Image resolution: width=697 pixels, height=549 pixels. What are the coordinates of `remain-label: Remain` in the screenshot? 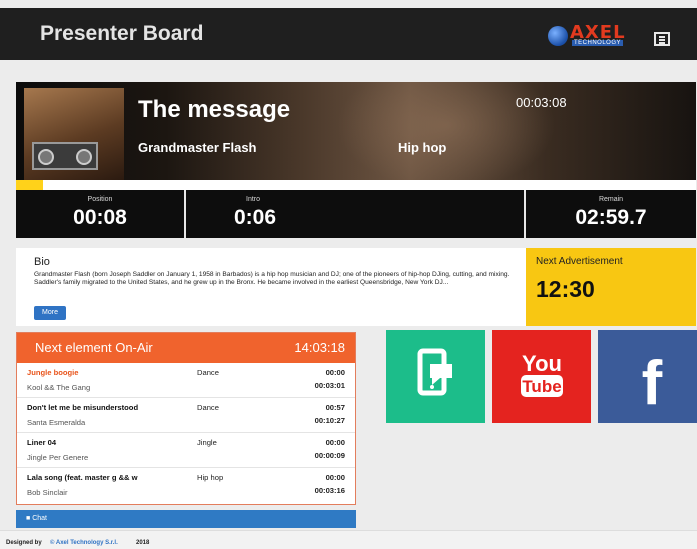 It's located at (611, 199).